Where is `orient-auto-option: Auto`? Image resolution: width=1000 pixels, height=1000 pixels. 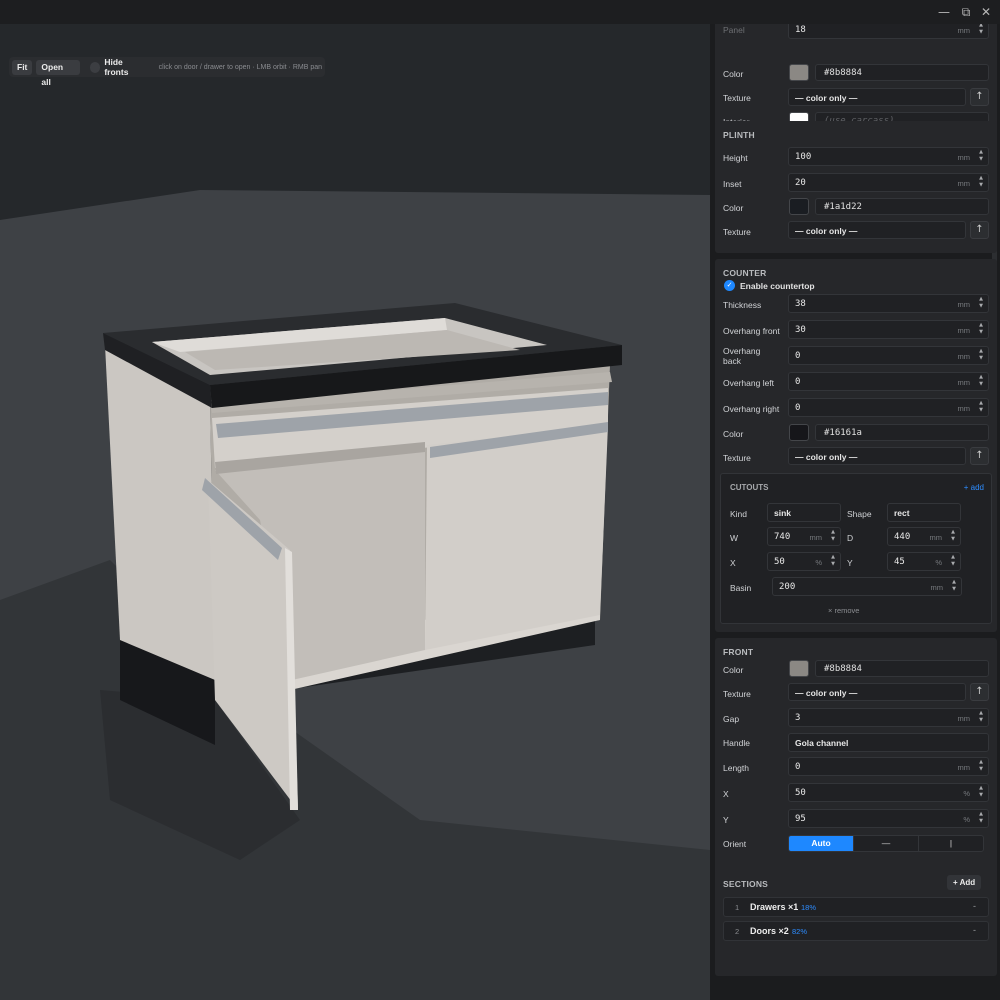 orient-auto-option: Auto is located at coordinates (821, 843).